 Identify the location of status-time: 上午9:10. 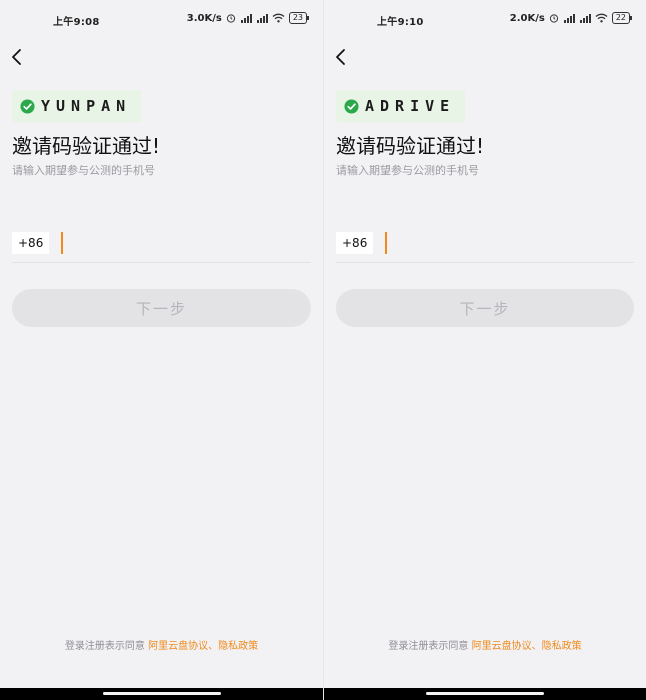
(400, 22).